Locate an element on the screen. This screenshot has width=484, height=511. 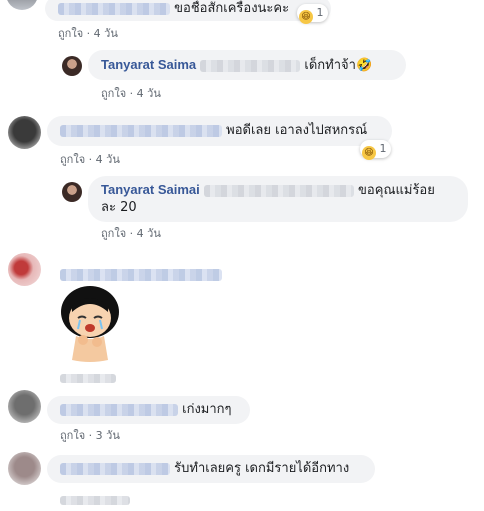
commenter-name: Tanyarat Saima is located at coordinates (148, 64).